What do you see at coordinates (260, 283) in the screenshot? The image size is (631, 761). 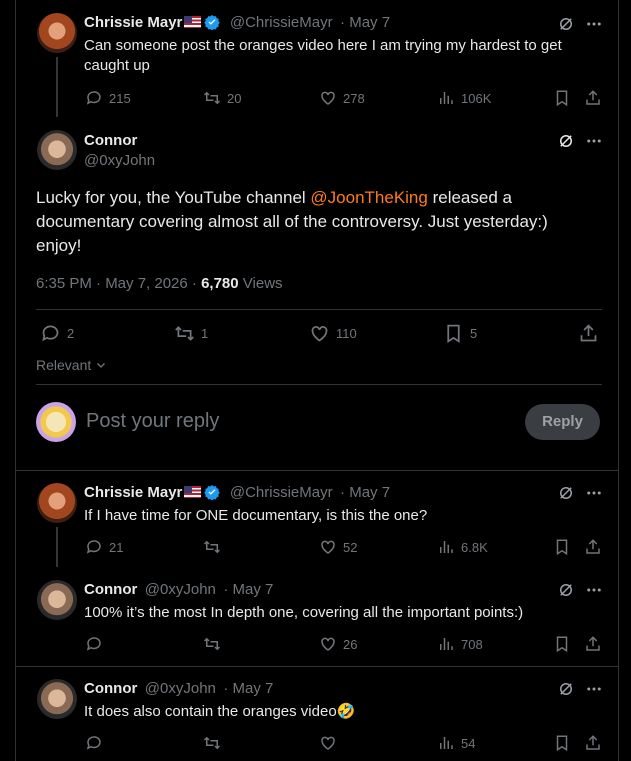 I see `views-label: Views` at bounding box center [260, 283].